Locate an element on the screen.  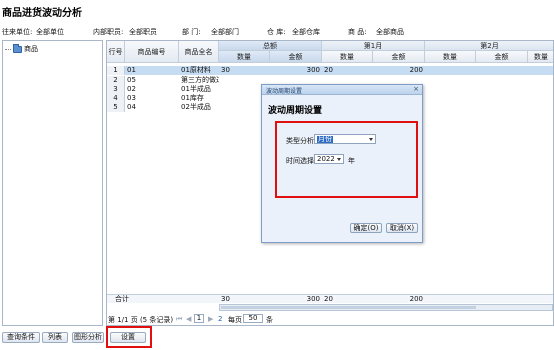
cell-total-amount: 300 is located at coordinates (313, 70).